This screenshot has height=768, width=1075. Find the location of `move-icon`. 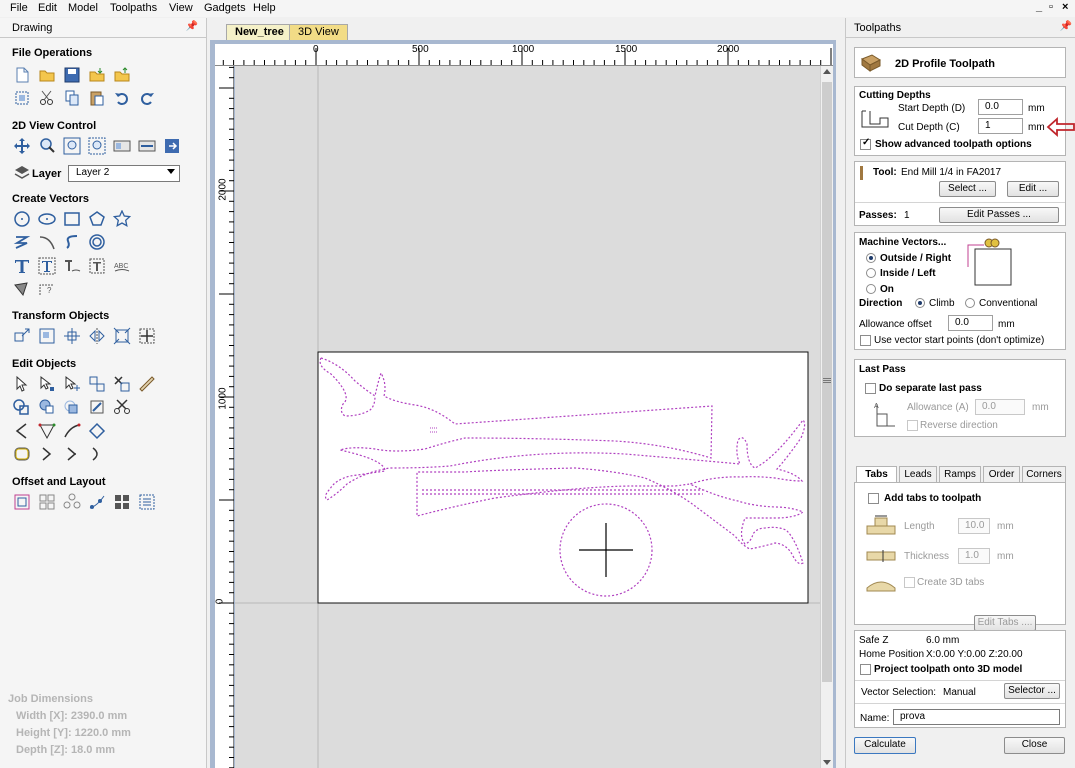

move-icon is located at coordinates (22, 336).